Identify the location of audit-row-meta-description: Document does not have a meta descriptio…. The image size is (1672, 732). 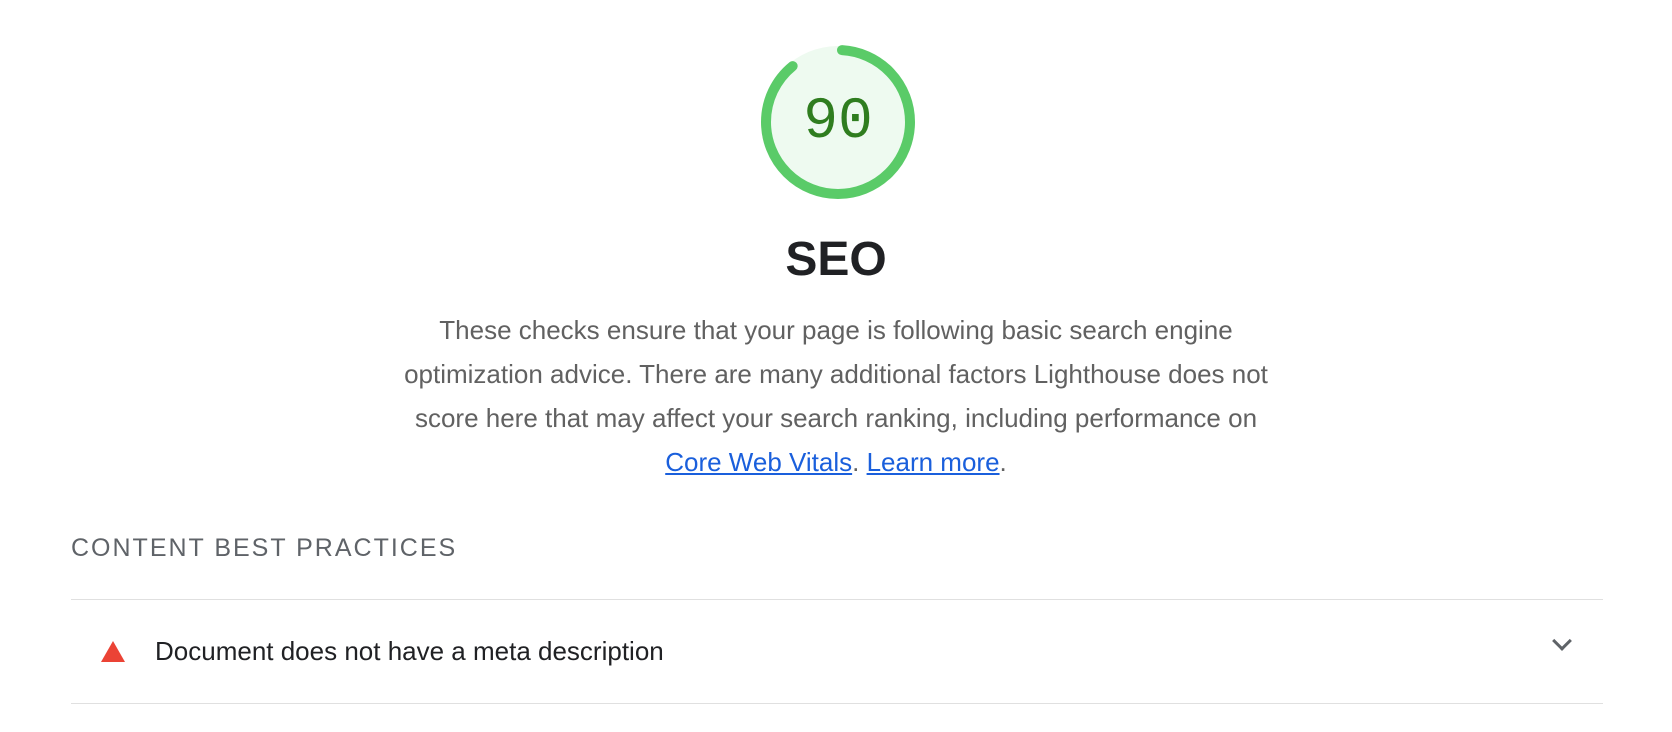
(837, 651).